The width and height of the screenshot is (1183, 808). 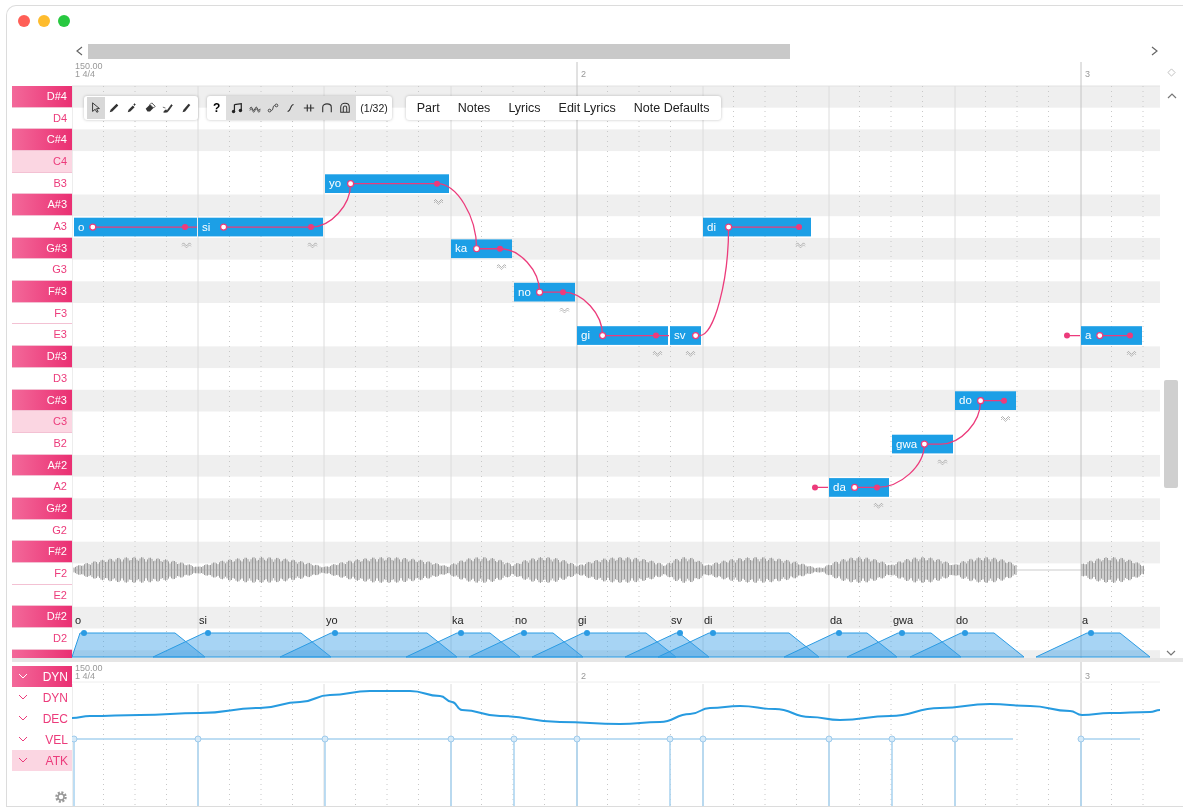 What do you see at coordinates (42, 292) in the screenshot?
I see `piano-key: F#3` at bounding box center [42, 292].